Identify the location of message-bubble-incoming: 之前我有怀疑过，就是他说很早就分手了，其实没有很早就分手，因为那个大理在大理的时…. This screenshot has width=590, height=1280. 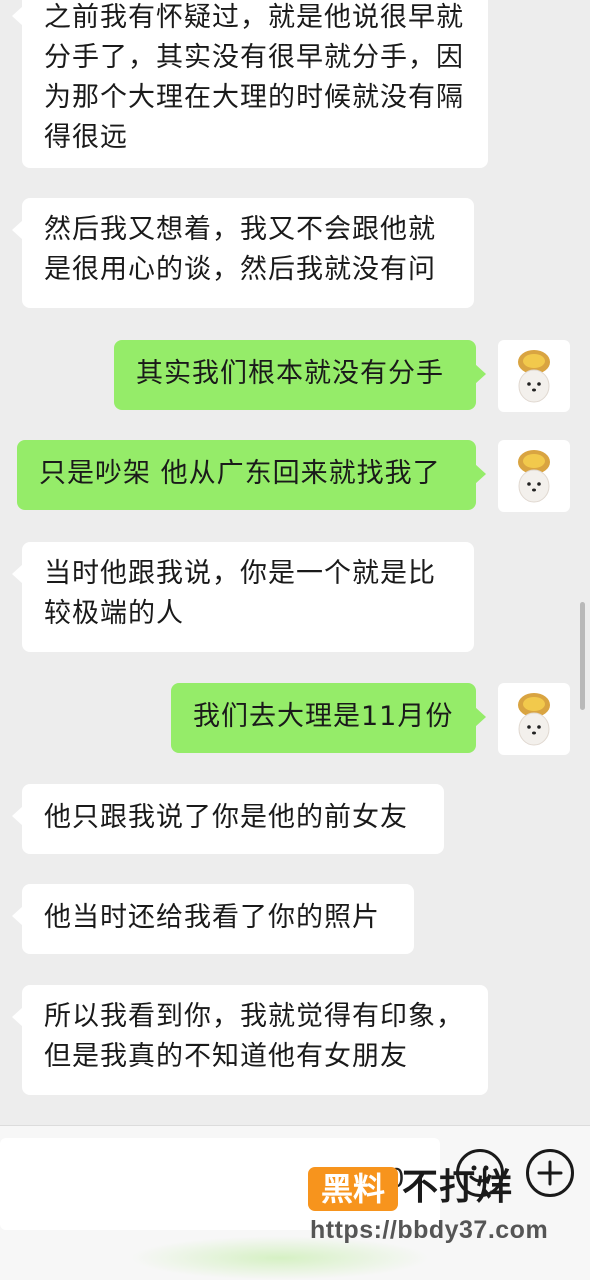
(250, 84).